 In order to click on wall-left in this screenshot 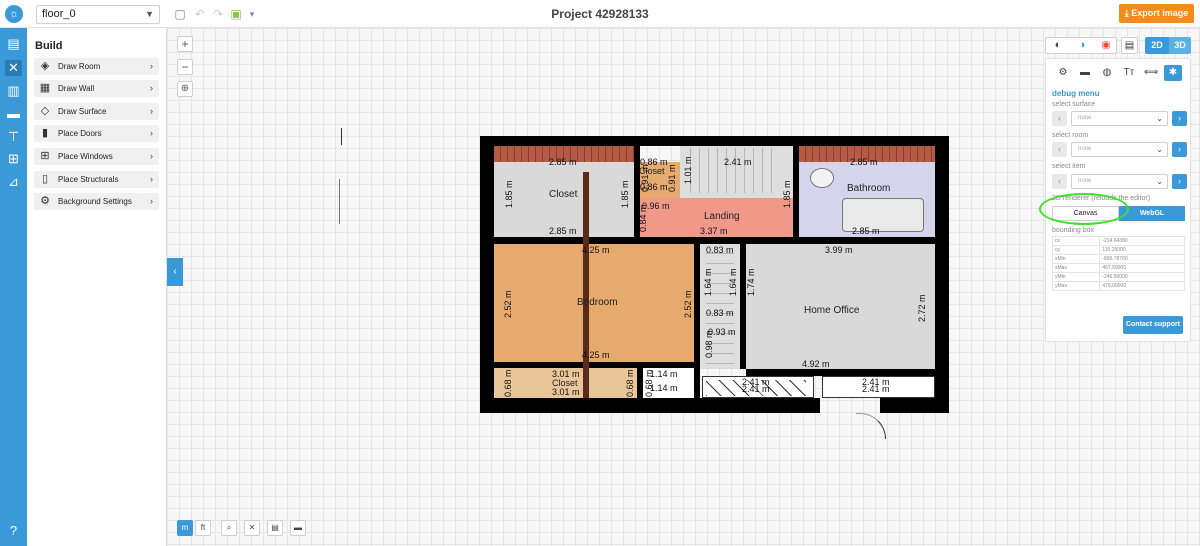, I will do `click(487, 274)`.